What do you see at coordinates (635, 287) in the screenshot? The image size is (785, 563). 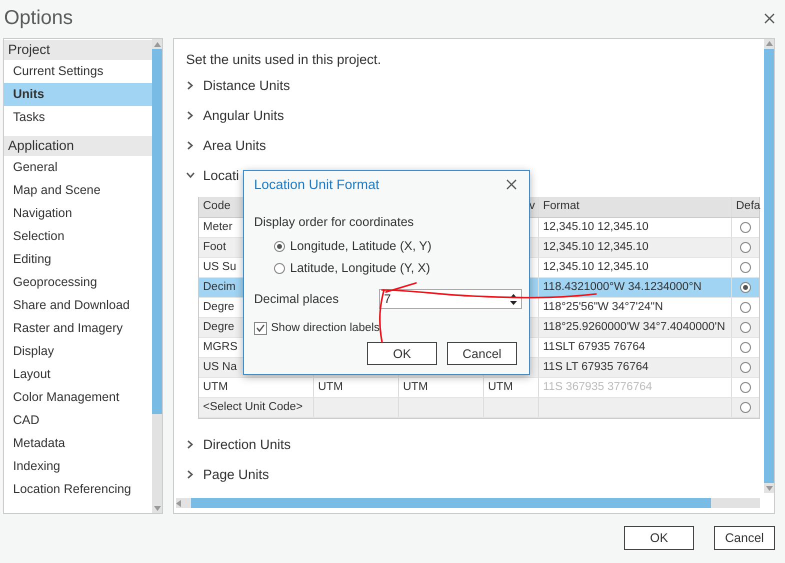 I see `table-cell: 118.4321000°W 34.1234000°N` at bounding box center [635, 287].